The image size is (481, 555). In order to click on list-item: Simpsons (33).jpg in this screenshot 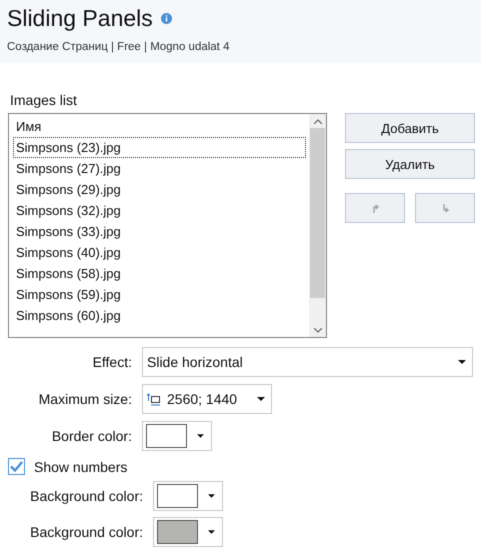, I will do `click(159, 231)`.